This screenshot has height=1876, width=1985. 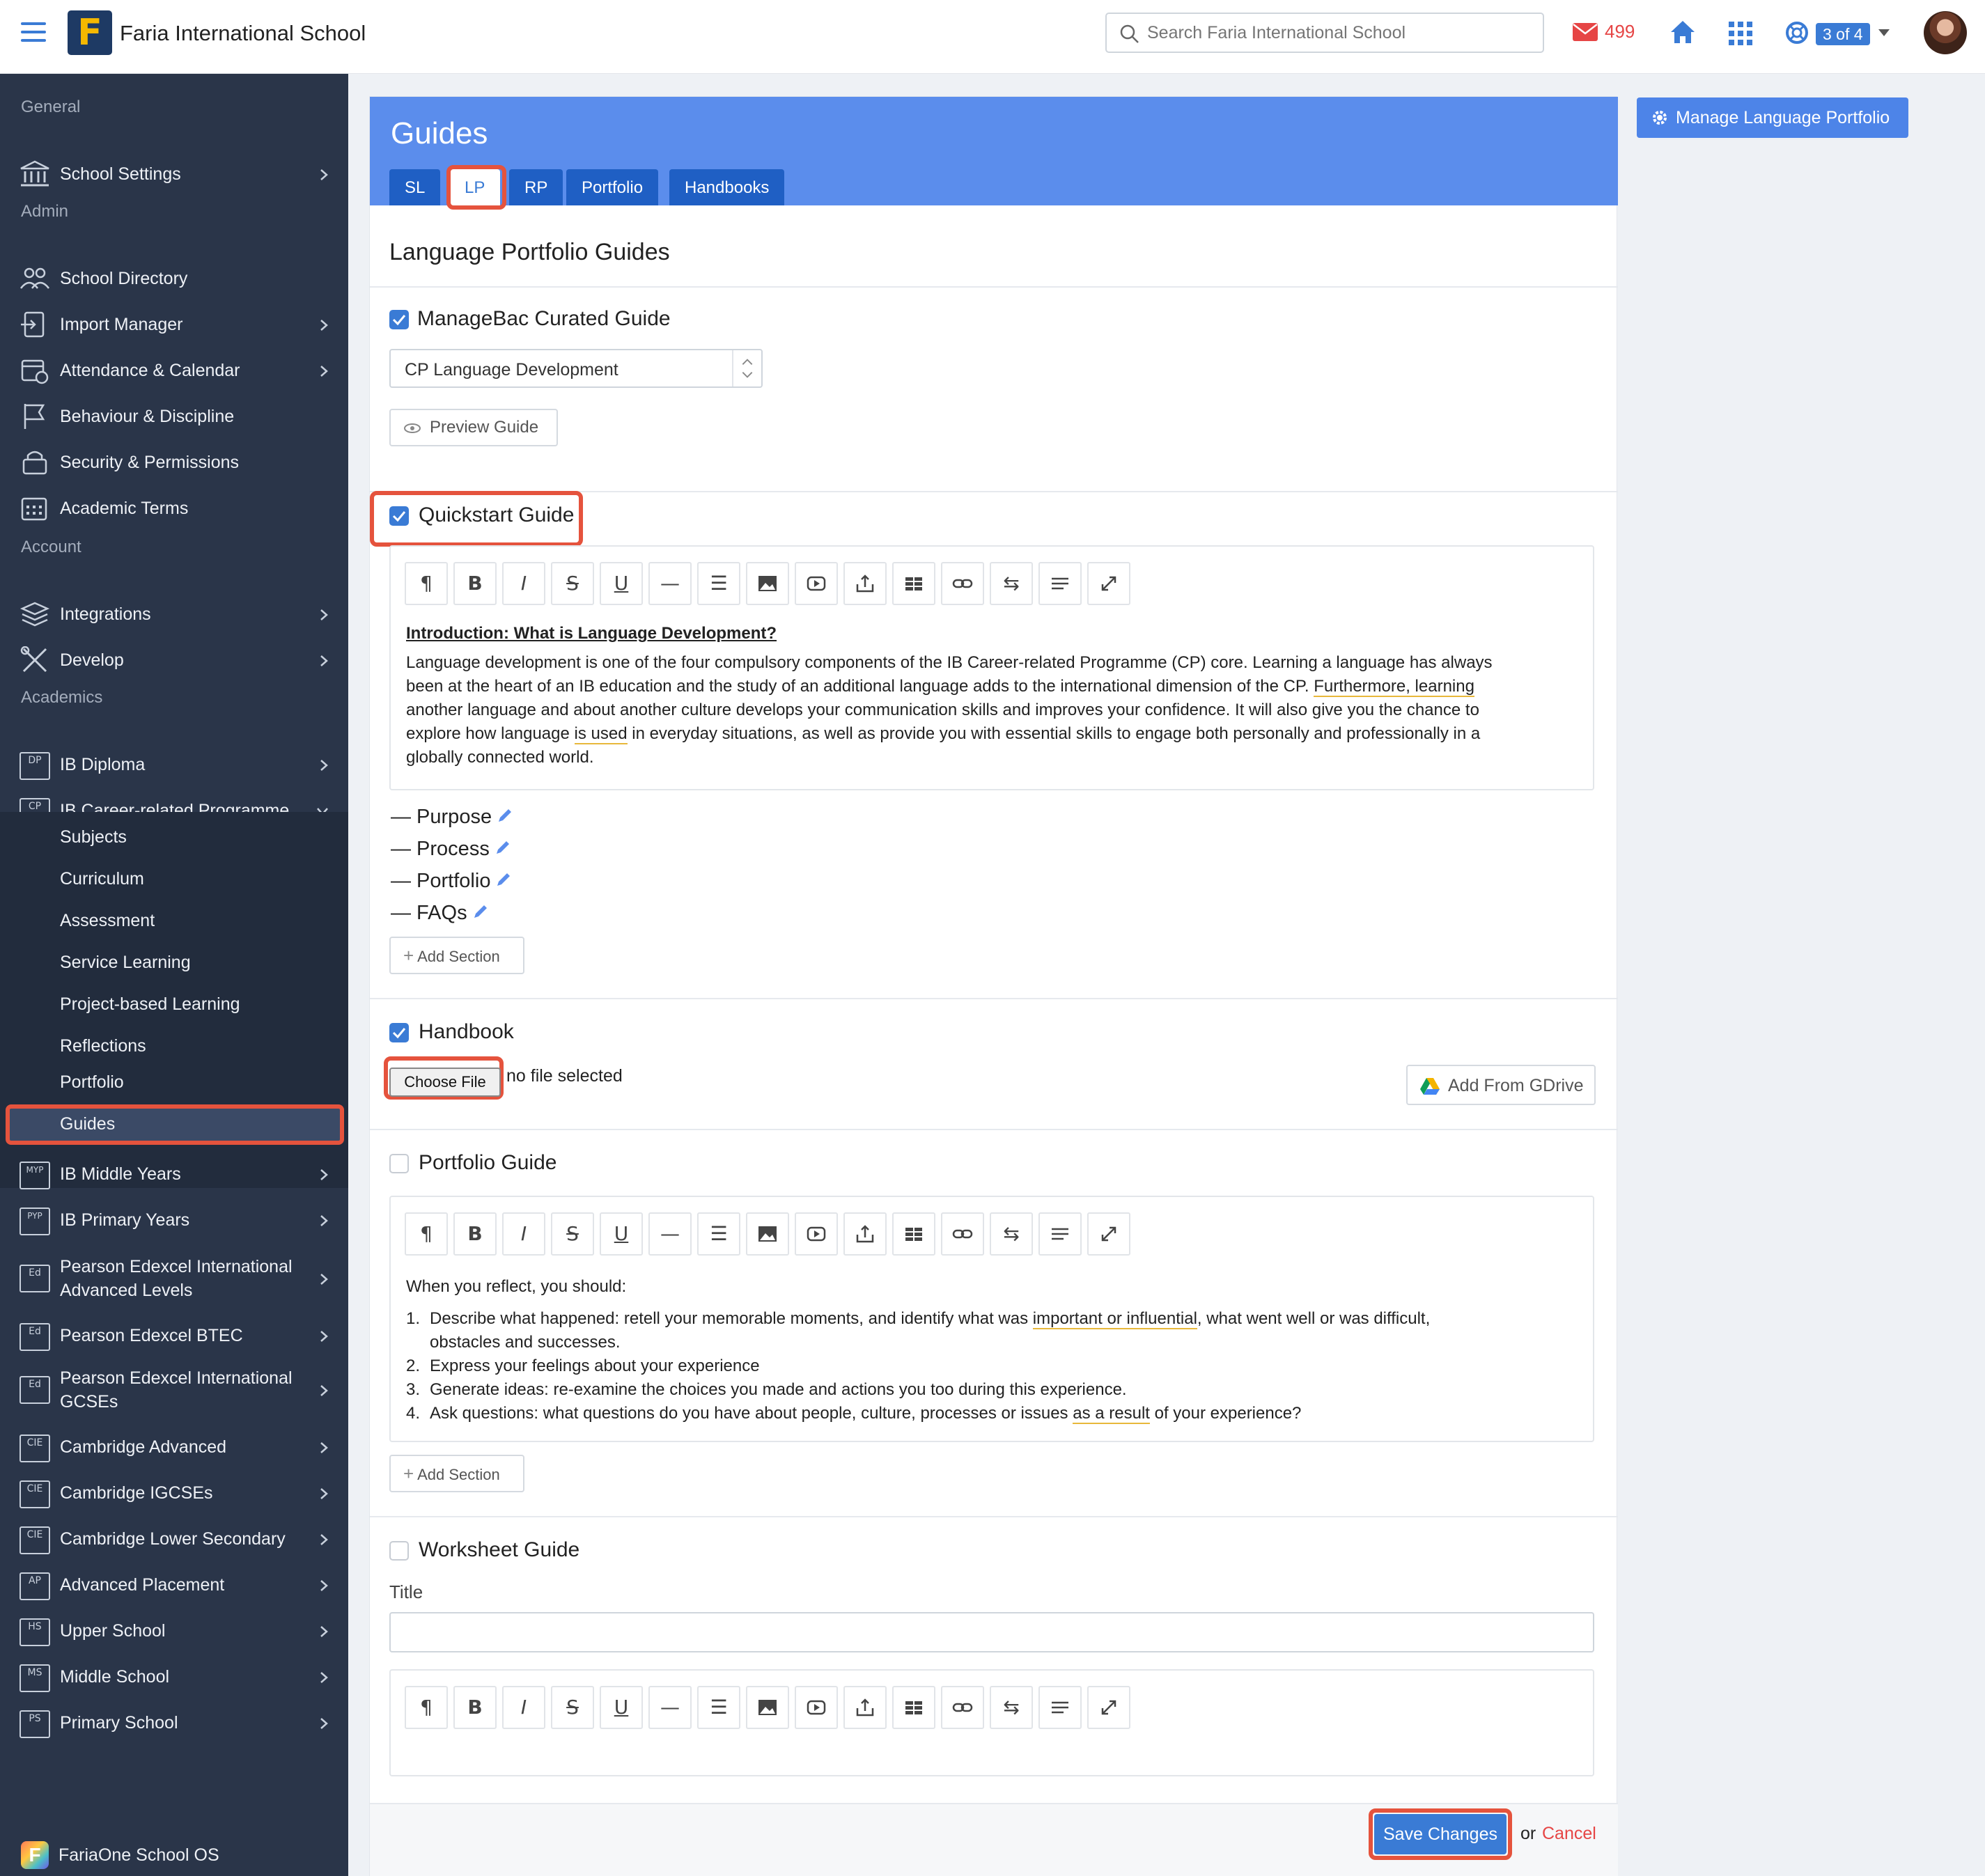 I want to click on sidebar-footer: F FariaOne School OS, so click(x=174, y=1853).